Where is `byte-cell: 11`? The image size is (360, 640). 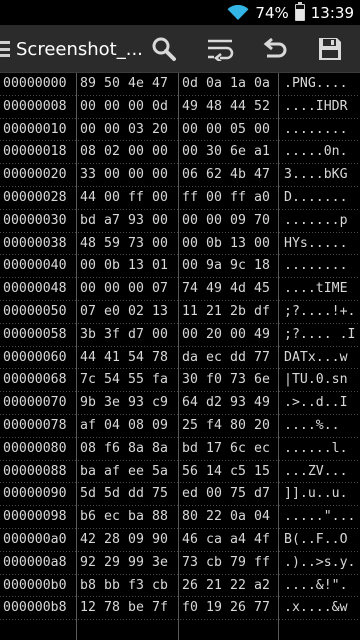
byte-cell: 11 is located at coordinates (190, 312).